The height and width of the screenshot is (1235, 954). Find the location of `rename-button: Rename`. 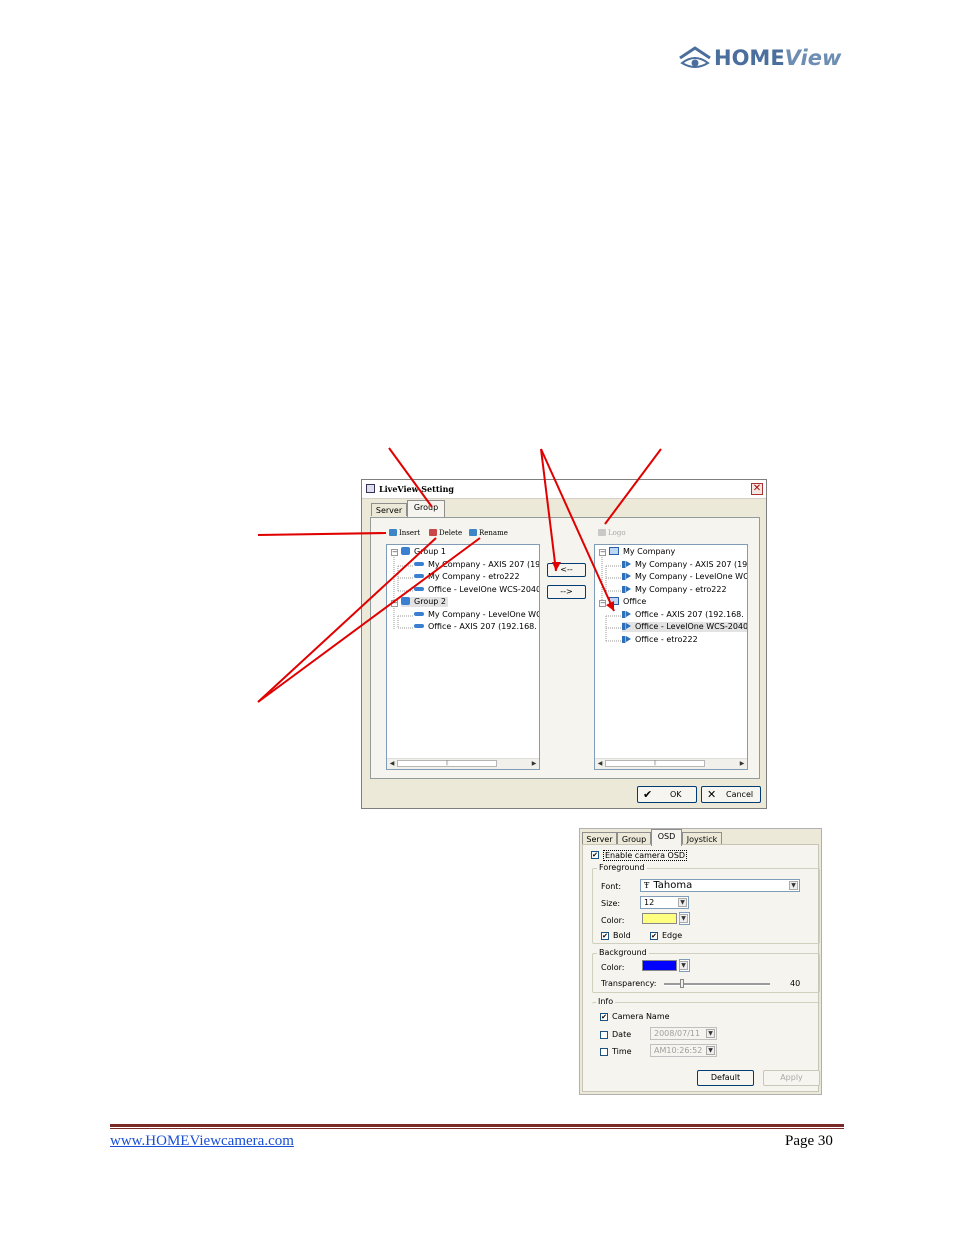

rename-button: Rename is located at coordinates (488, 533).